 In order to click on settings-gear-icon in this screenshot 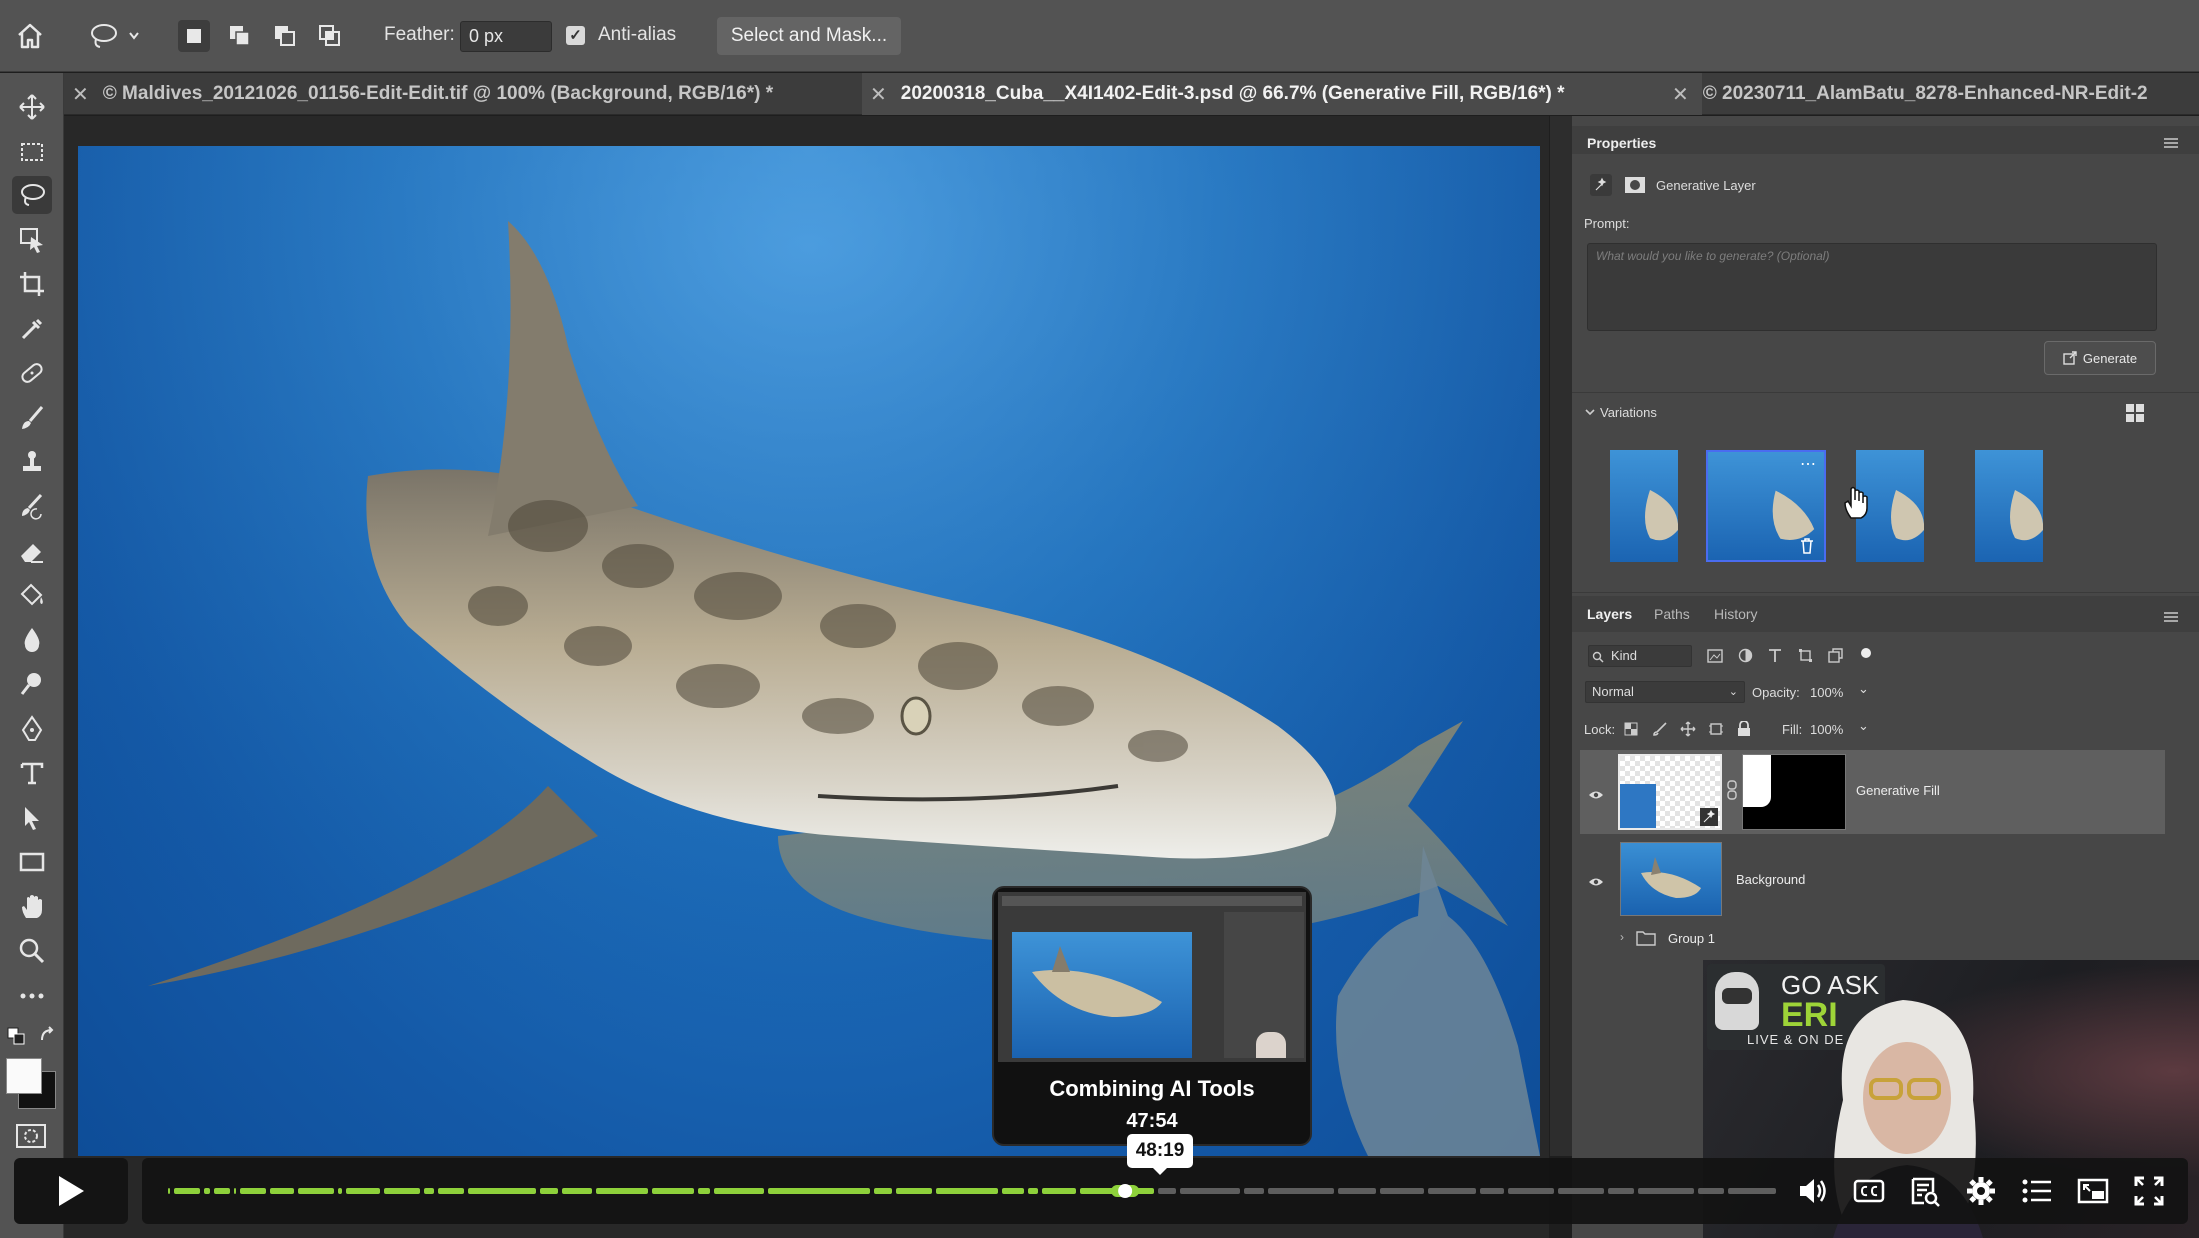, I will do `click(1981, 1191)`.